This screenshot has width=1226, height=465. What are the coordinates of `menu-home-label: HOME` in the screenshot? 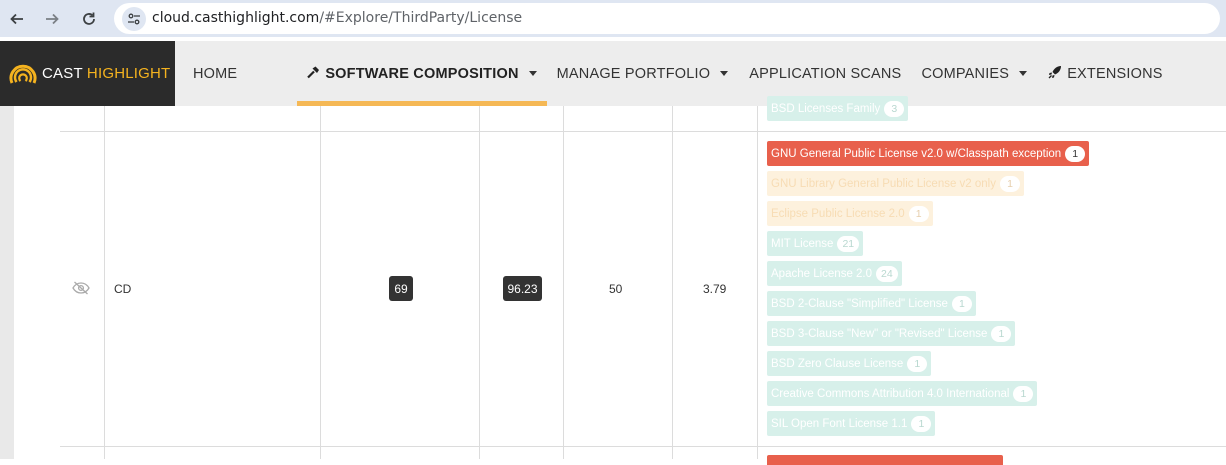 It's located at (215, 73).